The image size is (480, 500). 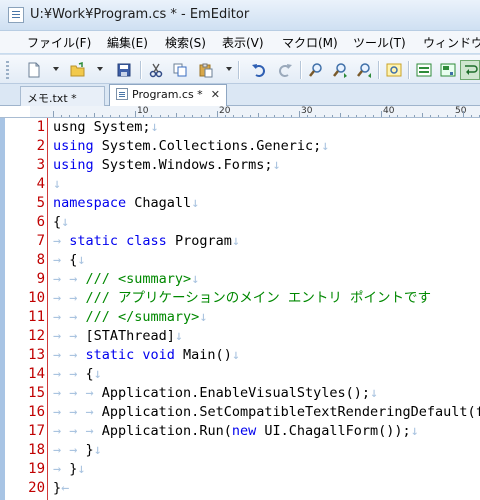 I want to click on code-line: 4 ↓, so click(x=240, y=184).